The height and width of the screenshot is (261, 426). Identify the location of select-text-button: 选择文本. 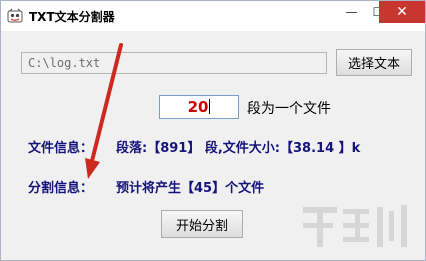
(374, 62).